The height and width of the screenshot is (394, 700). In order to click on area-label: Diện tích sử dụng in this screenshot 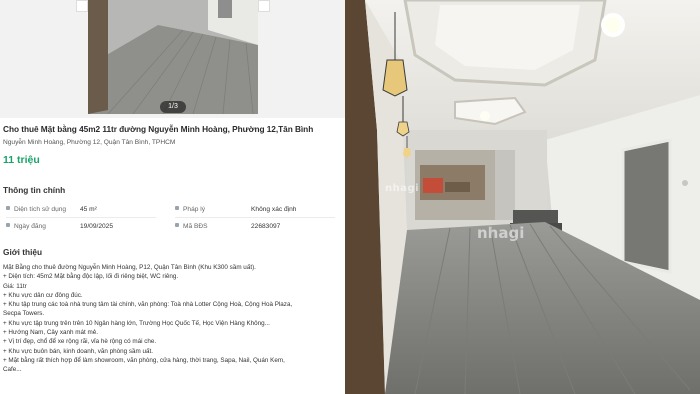, I will do `click(40, 209)`.